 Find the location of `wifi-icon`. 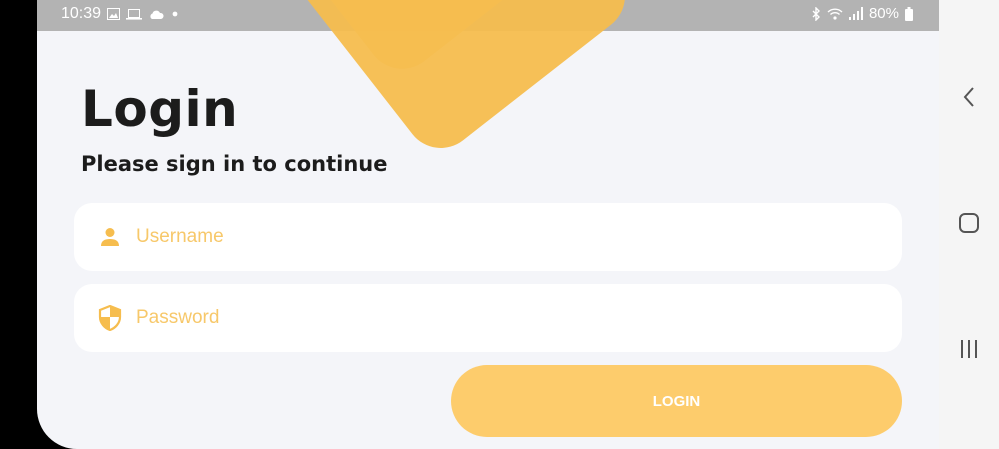

wifi-icon is located at coordinates (835, 13).